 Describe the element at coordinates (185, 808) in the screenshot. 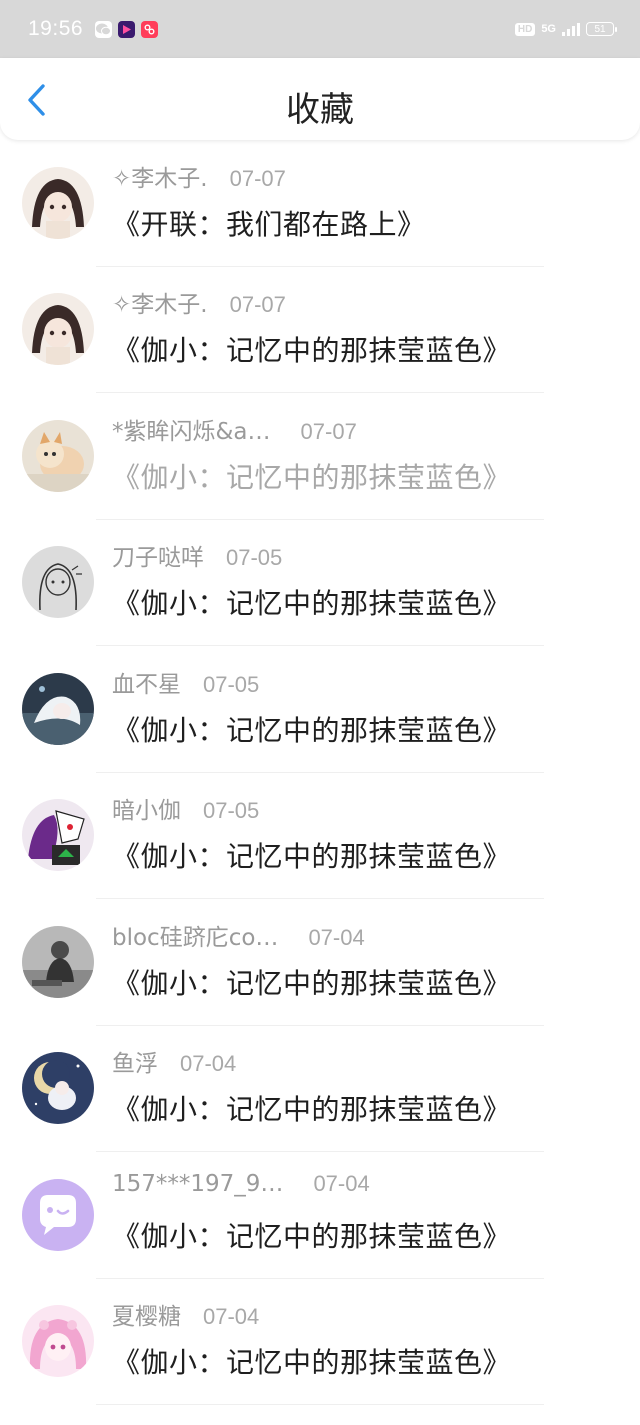

I see `favorite-meta: 暗小伽 07-05` at that location.